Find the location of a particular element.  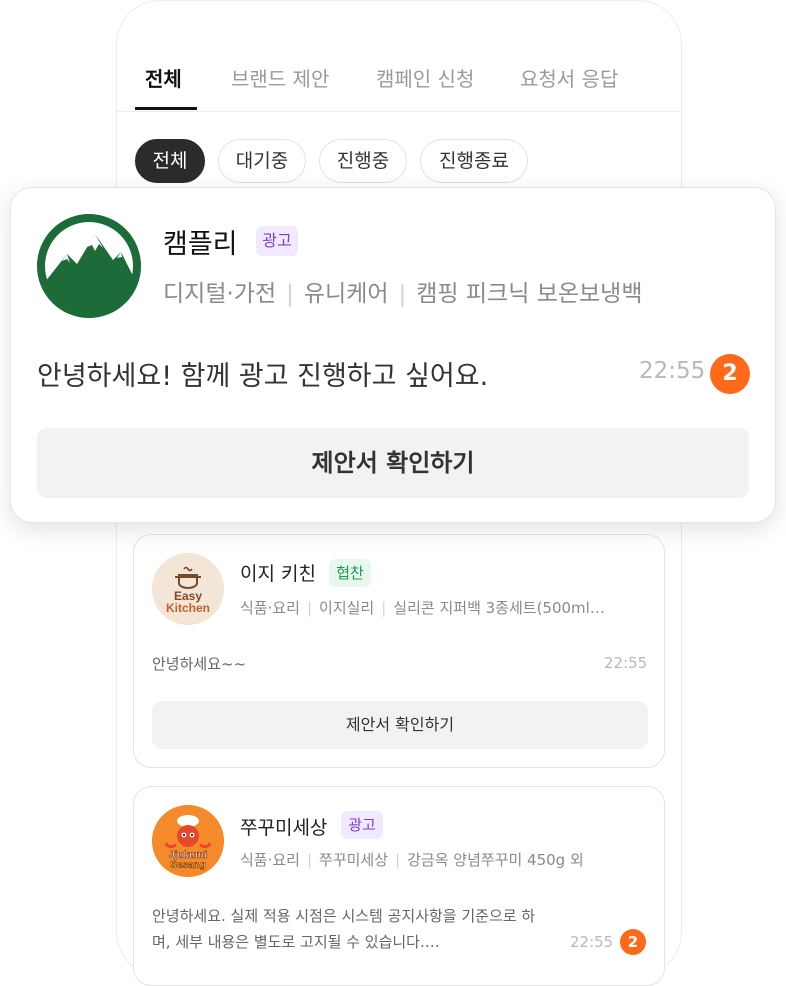

easy-kitchen-logo-icon: Easy Kitchen is located at coordinates (188, 589).